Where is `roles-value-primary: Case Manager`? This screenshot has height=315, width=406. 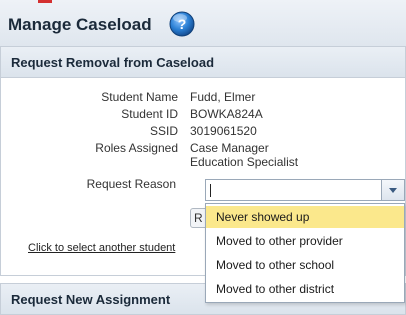
roles-value-primary: Case Manager is located at coordinates (229, 148).